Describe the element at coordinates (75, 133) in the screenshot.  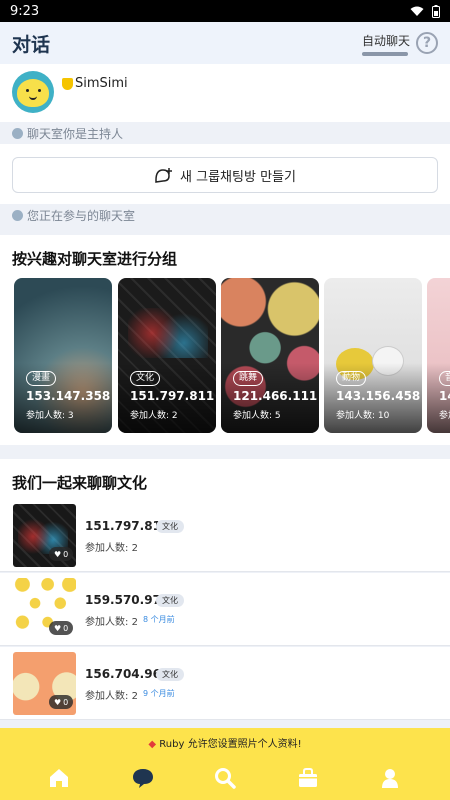
I see `section-host-label: 聊天室你是主持人` at that location.